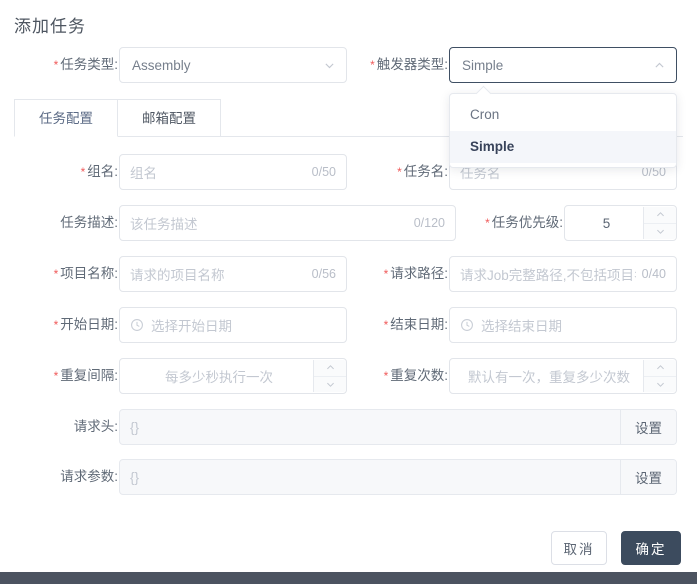  I want to click on cancel-button-label: 取消, so click(579, 549).